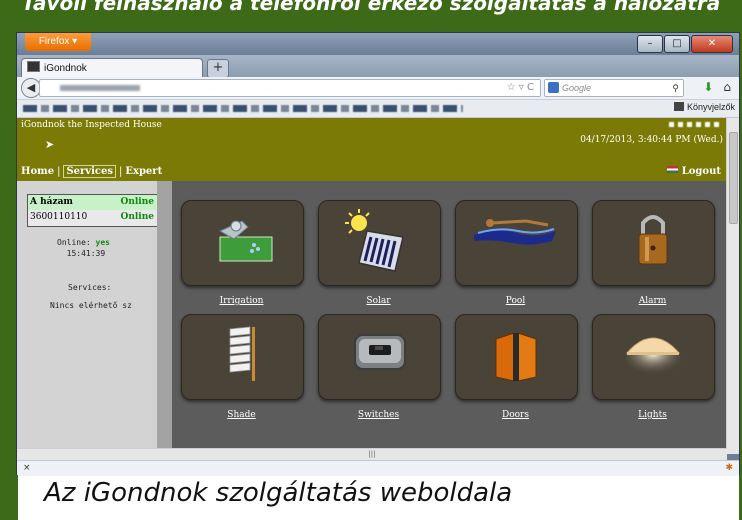 The width and height of the screenshot is (742, 520). I want to click on irrigation-icon, so click(245, 241).